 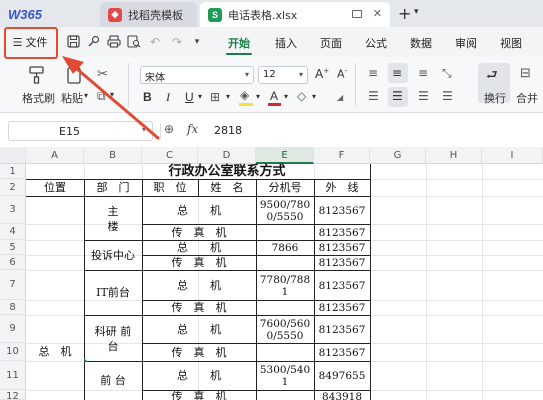 What do you see at coordinates (285, 210) in the screenshot?
I see `ext-cell: 9500/780 0/5550` at bounding box center [285, 210].